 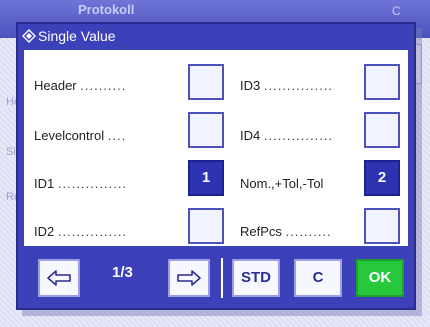 I want to click on option-id2-box, so click(x=206, y=226).